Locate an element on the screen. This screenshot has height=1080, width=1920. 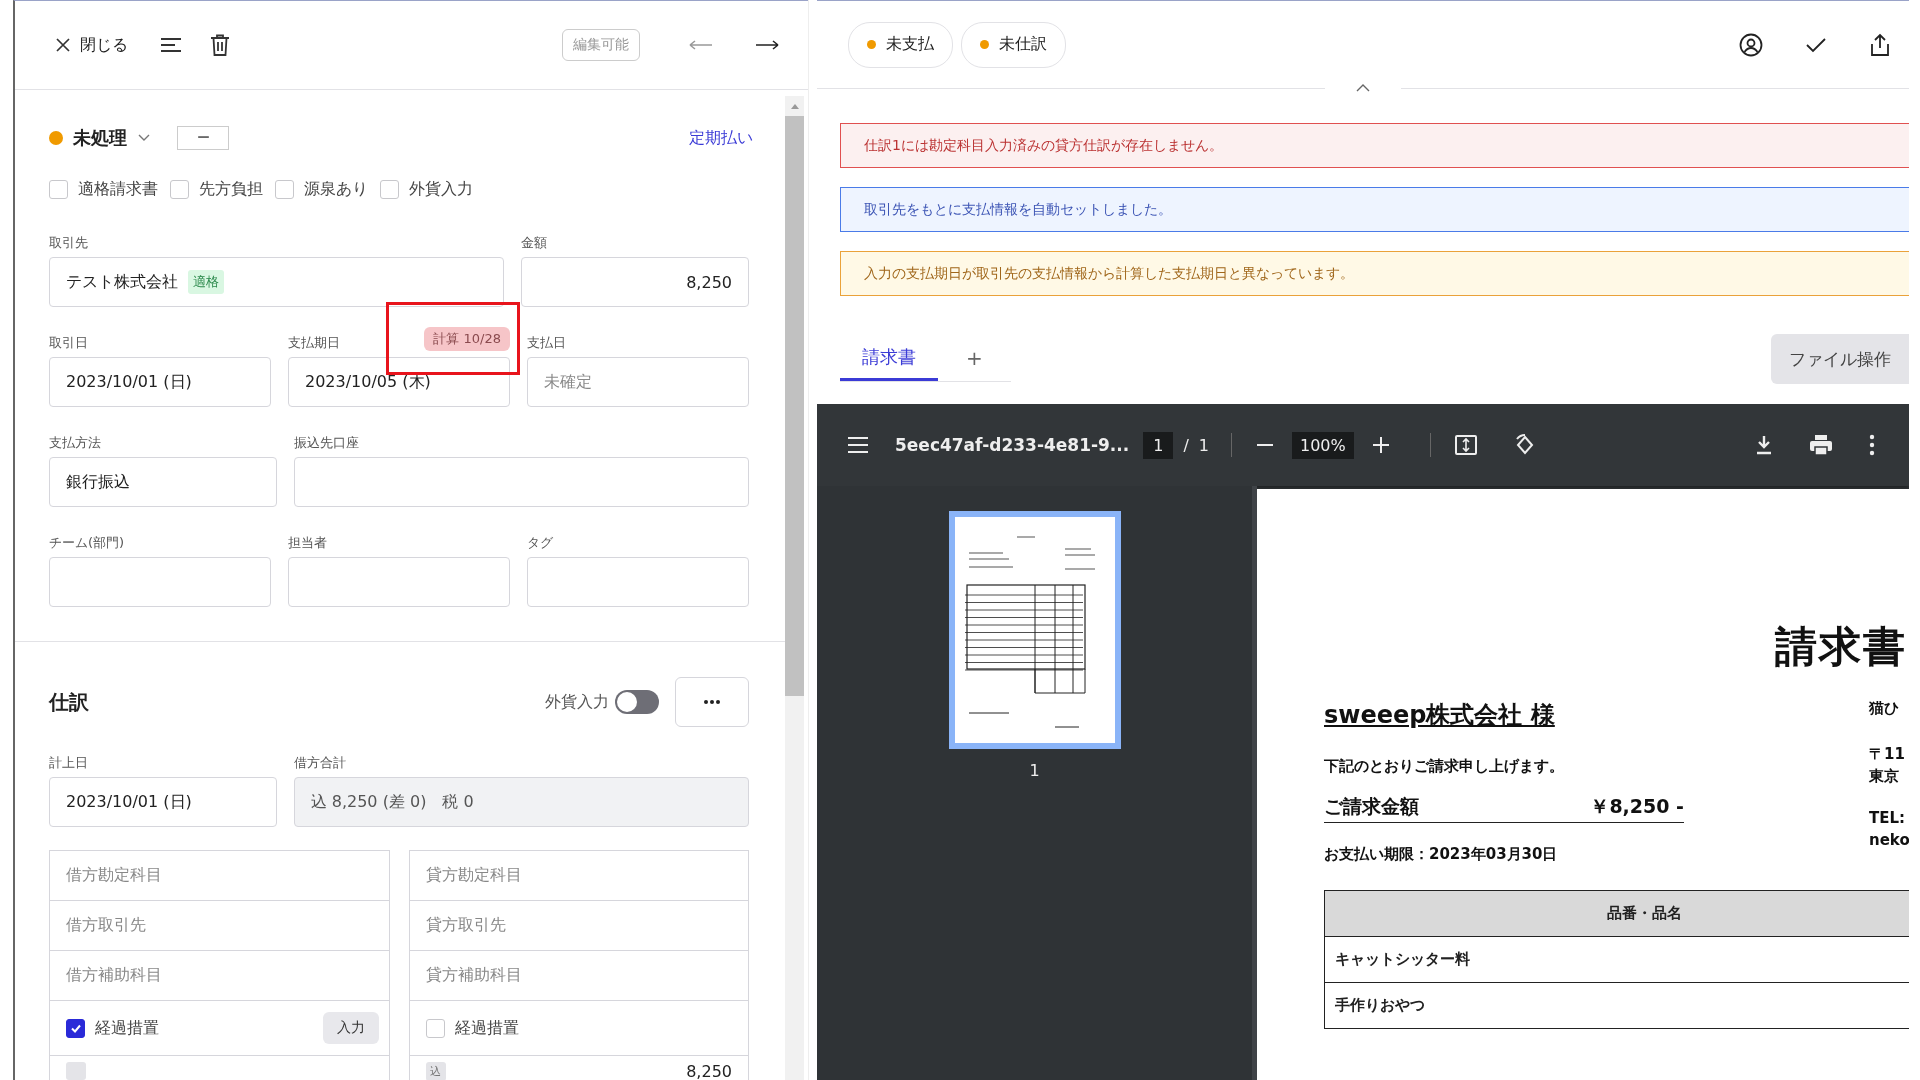
close-icon is located at coordinates (63, 45).